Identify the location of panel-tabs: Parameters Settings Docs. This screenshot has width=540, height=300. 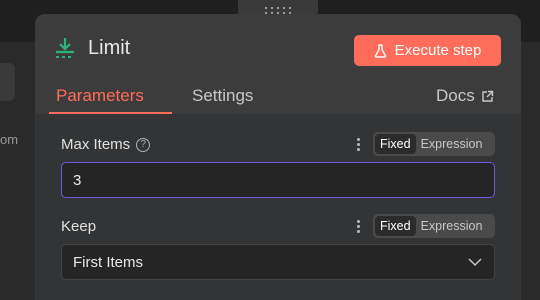
(278, 98).